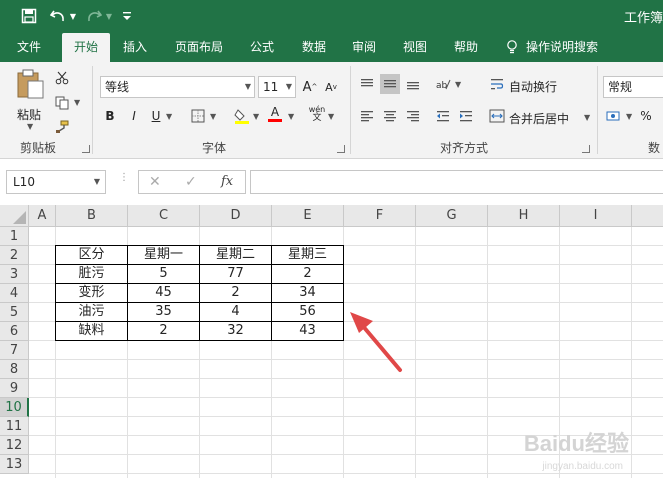  I want to click on table-cell: 32, so click(235, 331).